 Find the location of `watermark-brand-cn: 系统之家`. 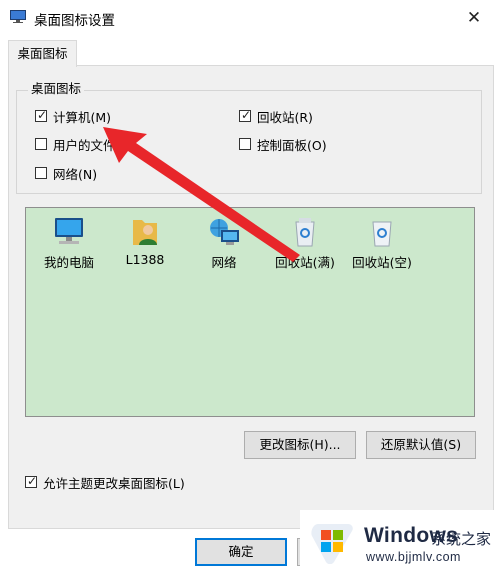

watermark-brand-cn: 系统之家 is located at coordinates (461, 539).